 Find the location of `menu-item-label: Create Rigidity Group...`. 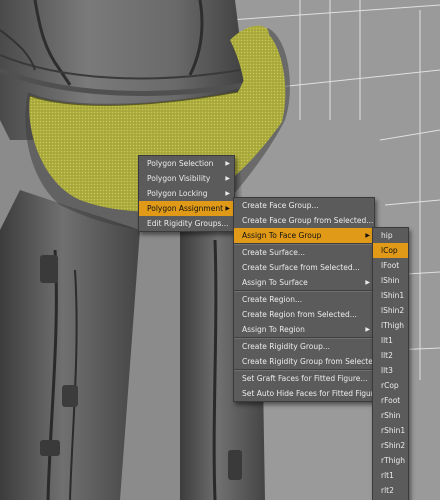

menu-item-label: Create Rigidity Group... is located at coordinates (286, 346).